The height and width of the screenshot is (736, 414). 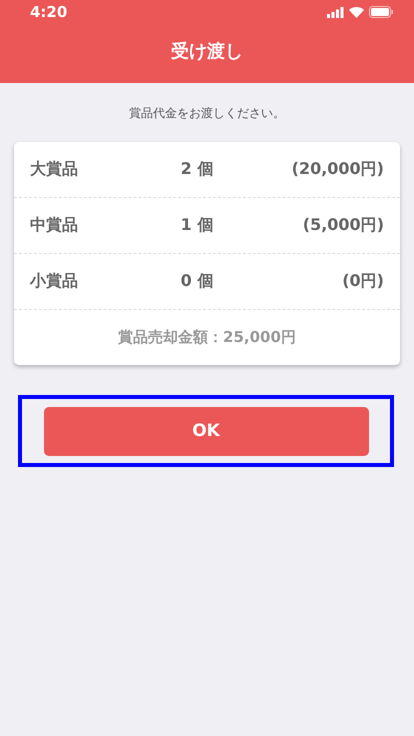 What do you see at coordinates (207, 51) in the screenshot?
I see `screen-title: 受け渡し` at bounding box center [207, 51].